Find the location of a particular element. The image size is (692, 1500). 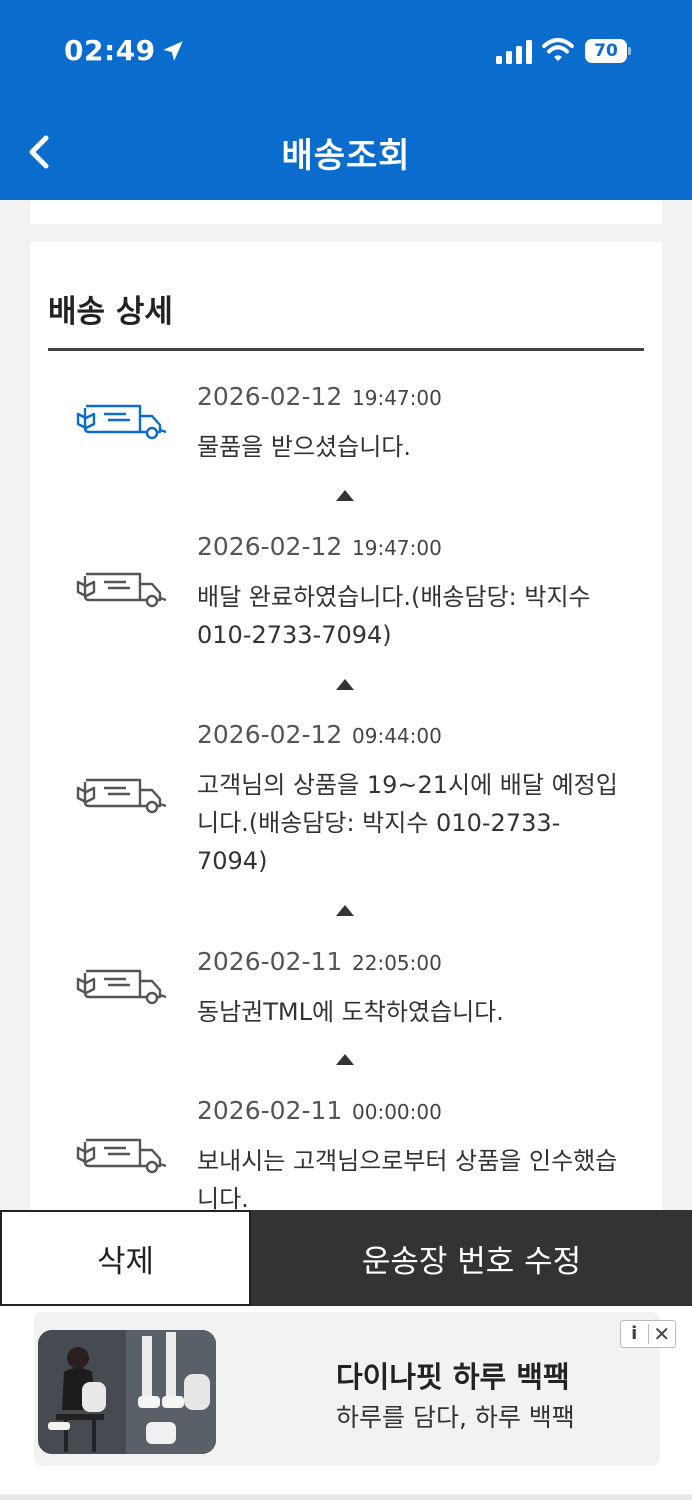

wifi-icon is located at coordinates (558, 49).